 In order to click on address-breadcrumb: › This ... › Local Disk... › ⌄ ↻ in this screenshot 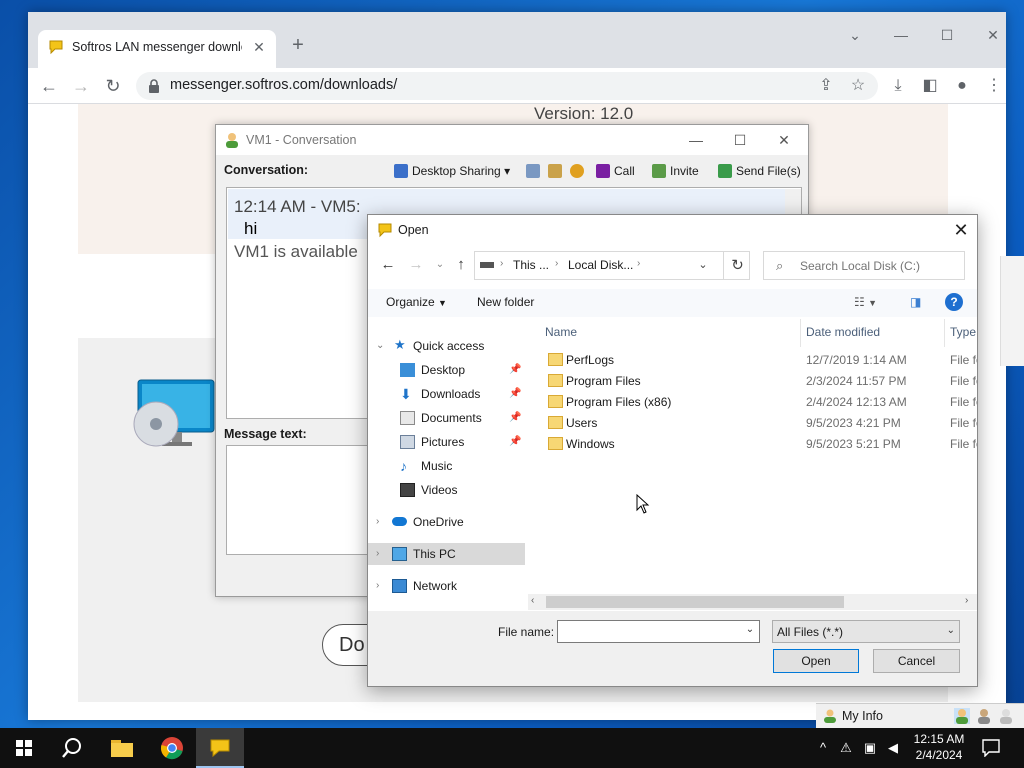, I will do `click(612, 265)`.